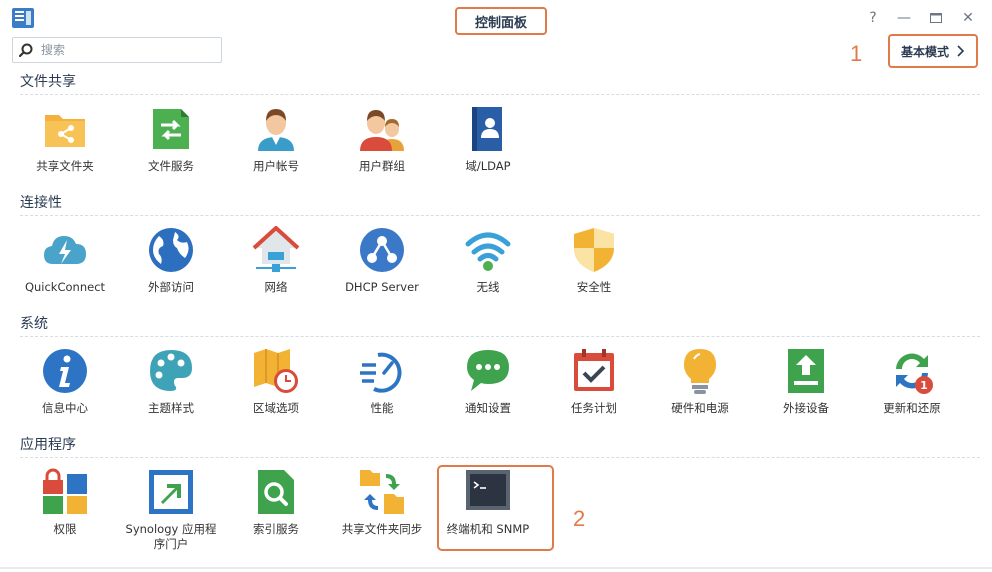 The image size is (992, 572). What do you see at coordinates (276, 166) in the screenshot?
I see `item-label: 用户帐号` at bounding box center [276, 166].